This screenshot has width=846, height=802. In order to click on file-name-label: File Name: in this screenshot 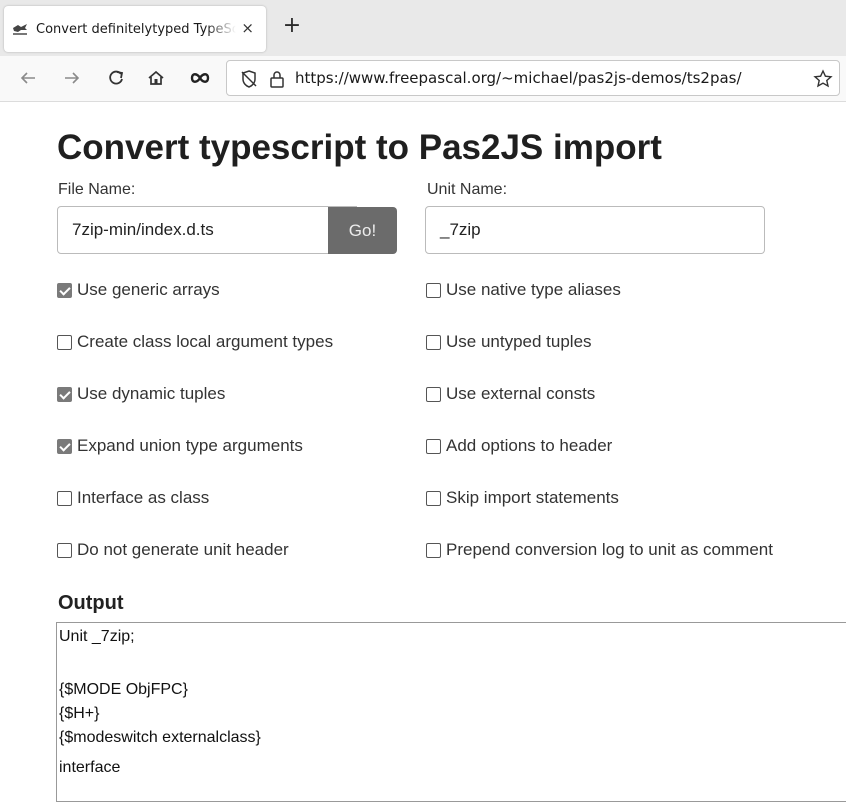, I will do `click(97, 189)`.